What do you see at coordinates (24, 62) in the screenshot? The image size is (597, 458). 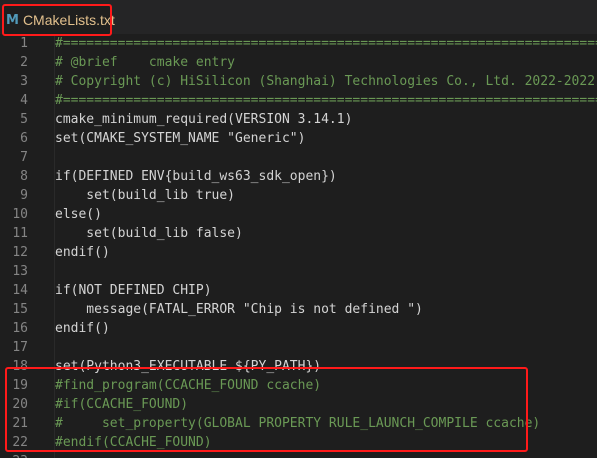 I see `line-number: 2` at bounding box center [24, 62].